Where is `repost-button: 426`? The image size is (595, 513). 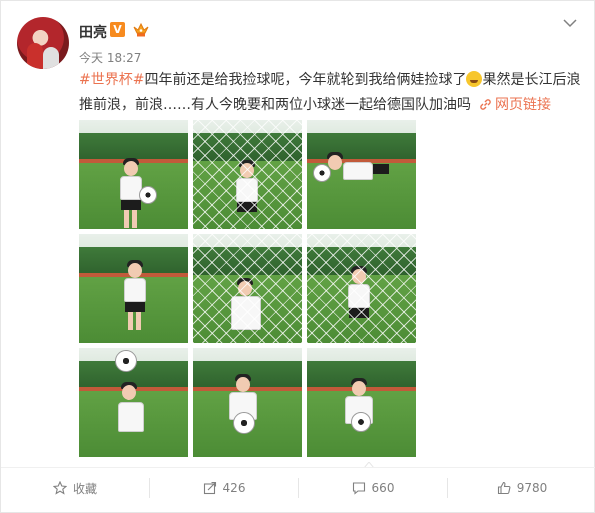
repost-button: 426 is located at coordinates (224, 488).